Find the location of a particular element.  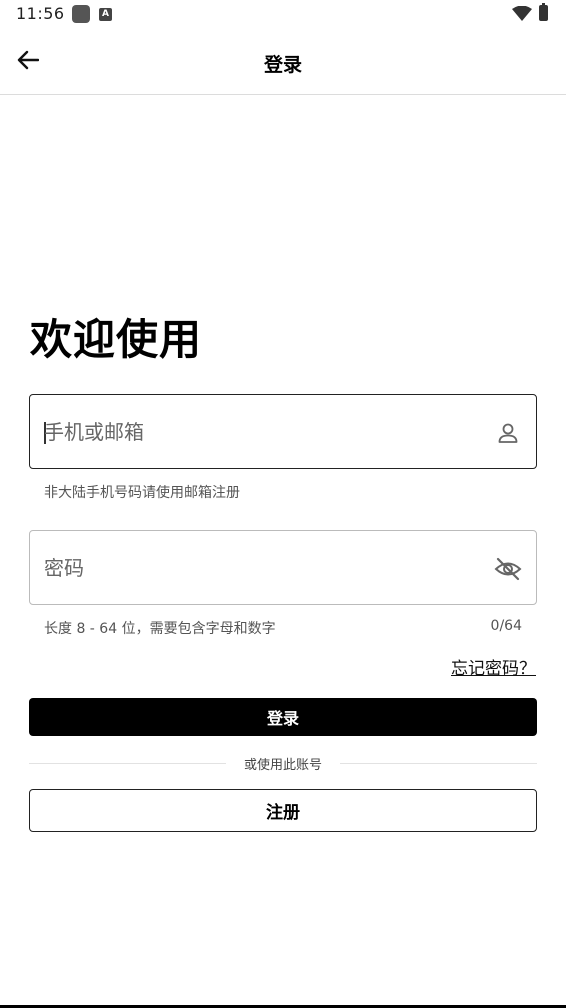

battery-icon is located at coordinates (543, 12).